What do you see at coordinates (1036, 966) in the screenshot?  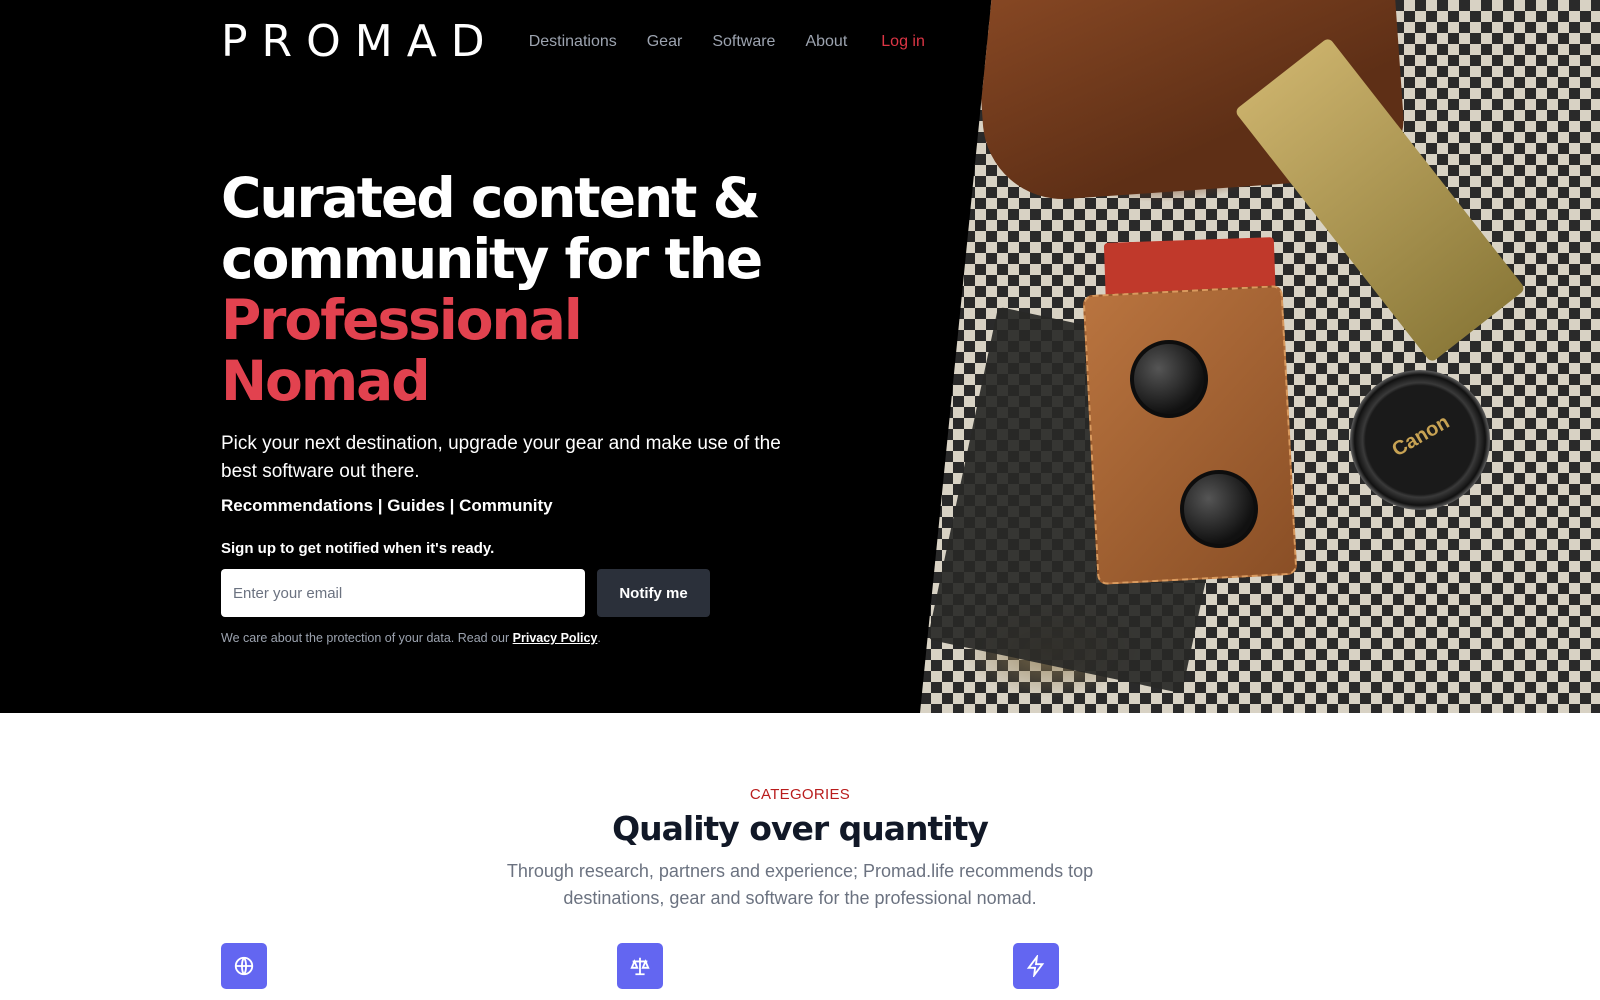 I see `lightning-icon` at bounding box center [1036, 966].